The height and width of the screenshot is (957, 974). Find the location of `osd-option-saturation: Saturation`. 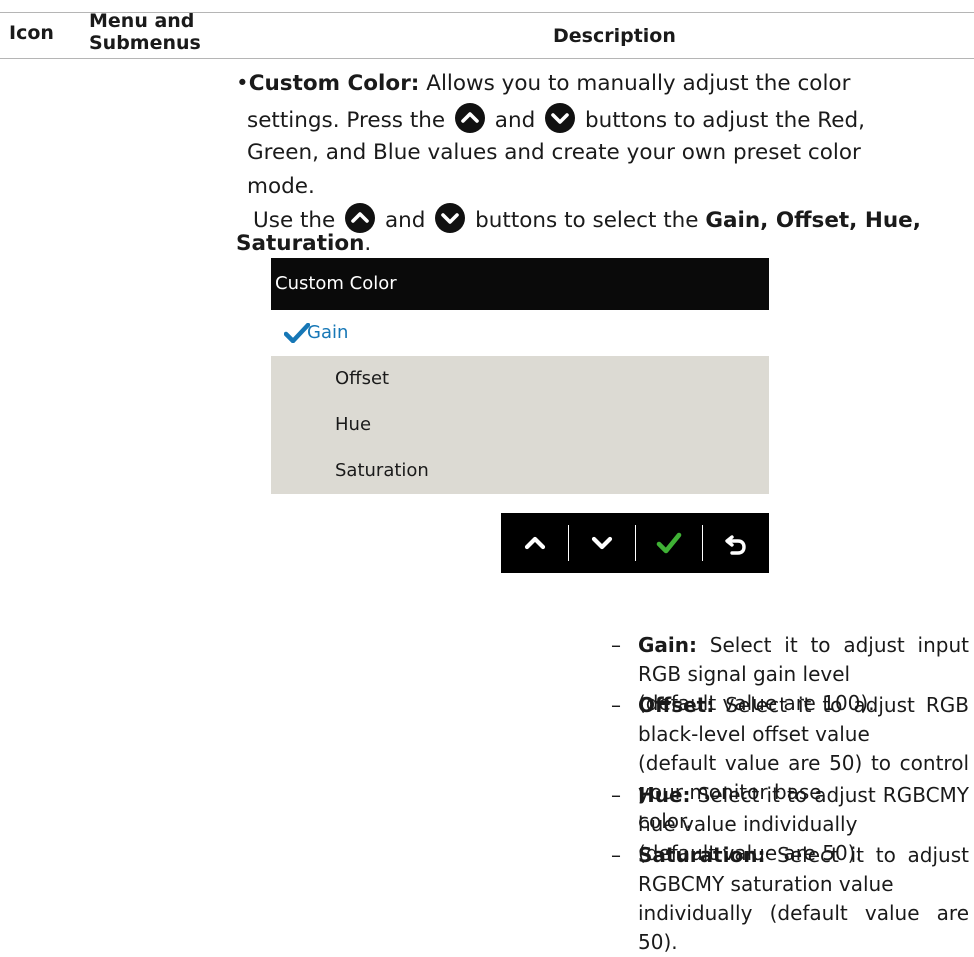

osd-option-saturation: Saturation is located at coordinates (520, 471).